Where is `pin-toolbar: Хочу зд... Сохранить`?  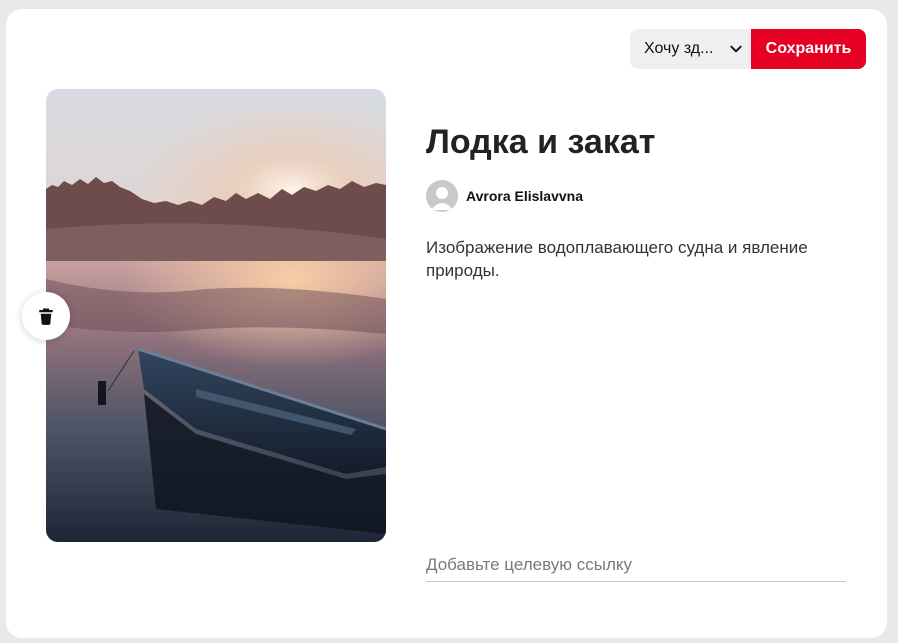 pin-toolbar: Хочу зд... Сохранить is located at coordinates (748, 49).